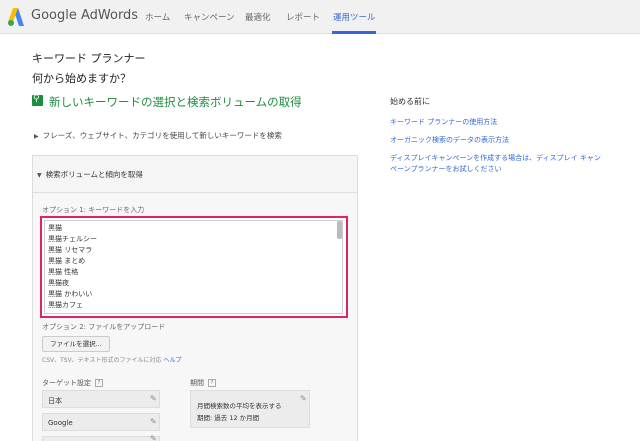 Image resolution: width=640 pixels, height=441 pixels. What do you see at coordinates (101, 438) in the screenshot?
I see `target-extra-field` at bounding box center [101, 438].